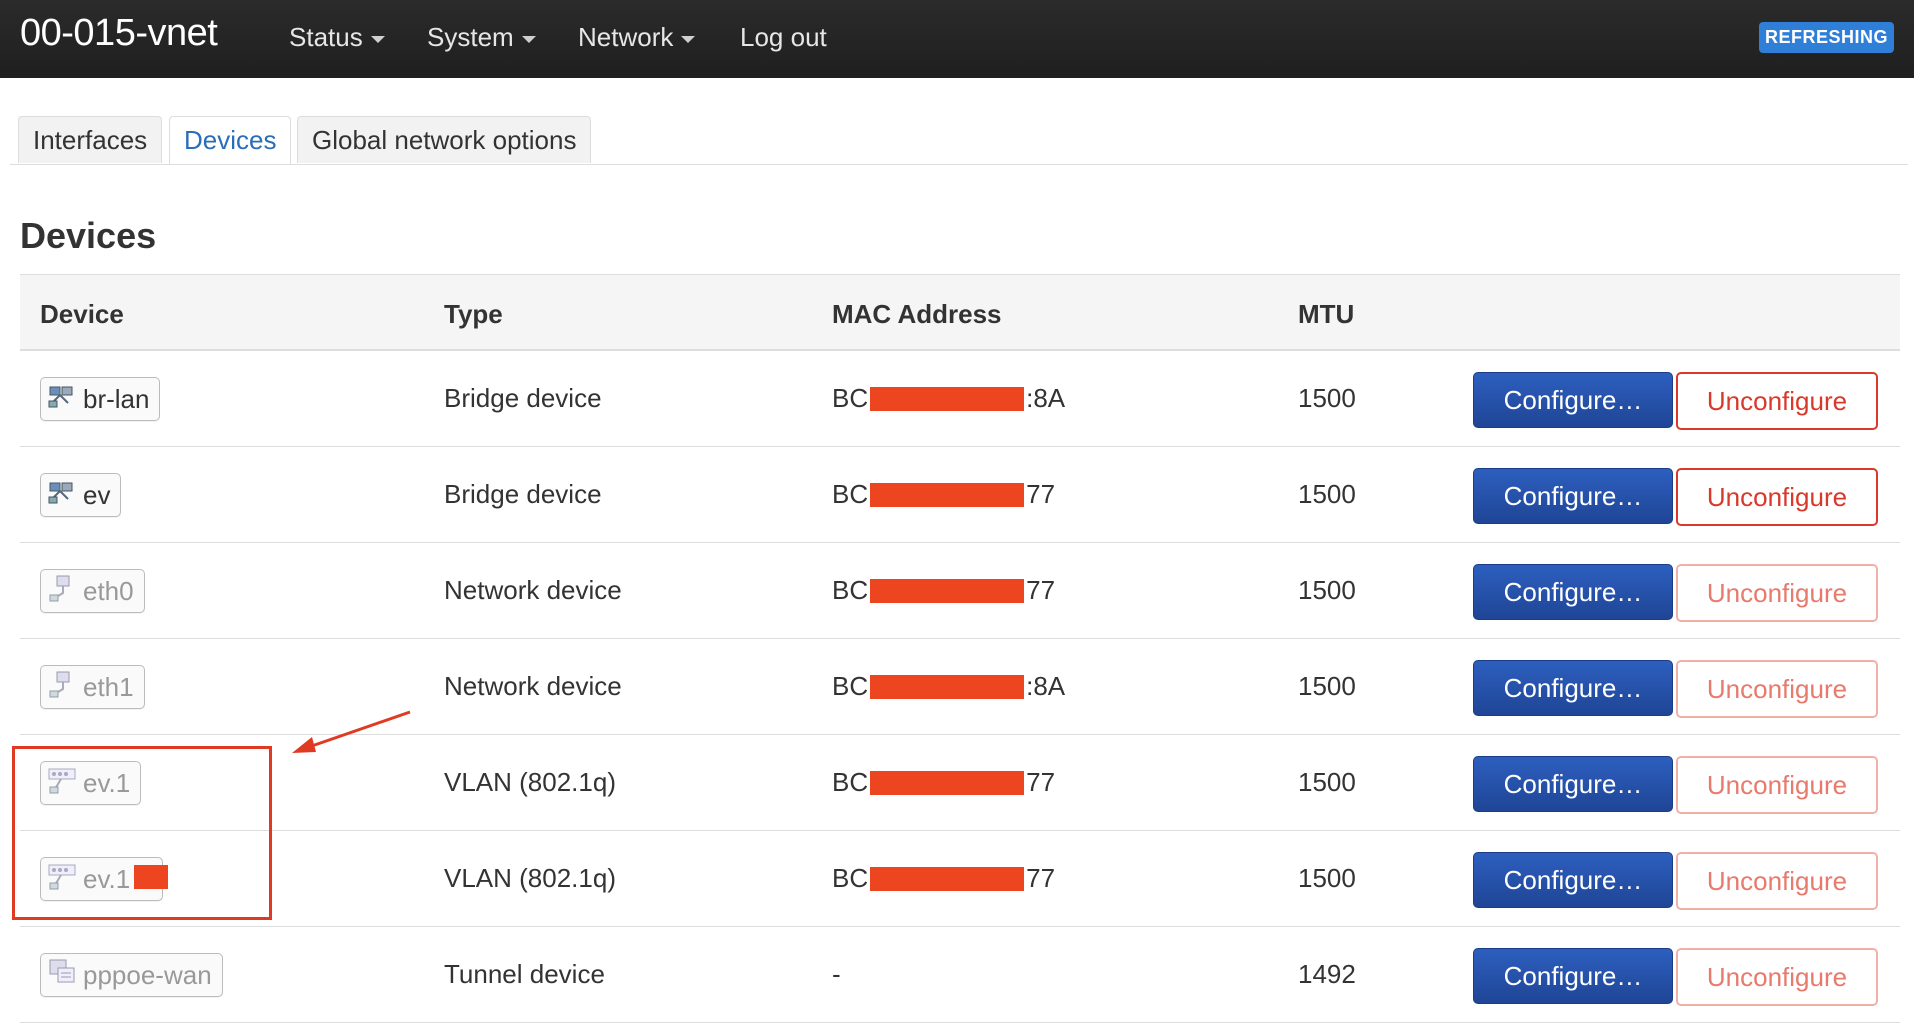 The height and width of the screenshot is (1023, 1914). What do you see at coordinates (62, 975) in the screenshot?
I see `tunnel-icon` at bounding box center [62, 975].